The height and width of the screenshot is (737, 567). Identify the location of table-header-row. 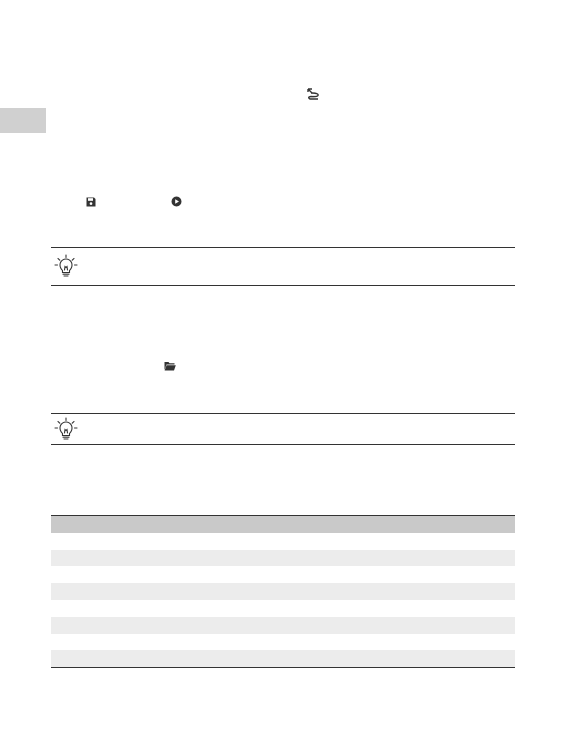
(283, 524).